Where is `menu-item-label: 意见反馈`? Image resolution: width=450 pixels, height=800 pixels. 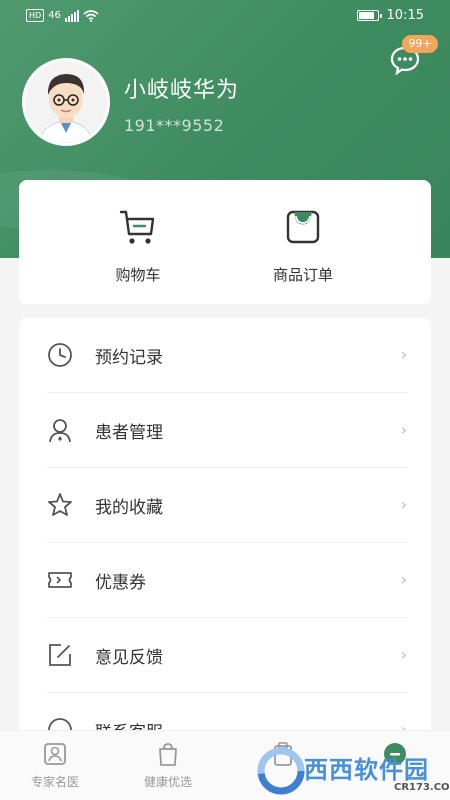 menu-item-label: 意见反馈 is located at coordinates (129, 658).